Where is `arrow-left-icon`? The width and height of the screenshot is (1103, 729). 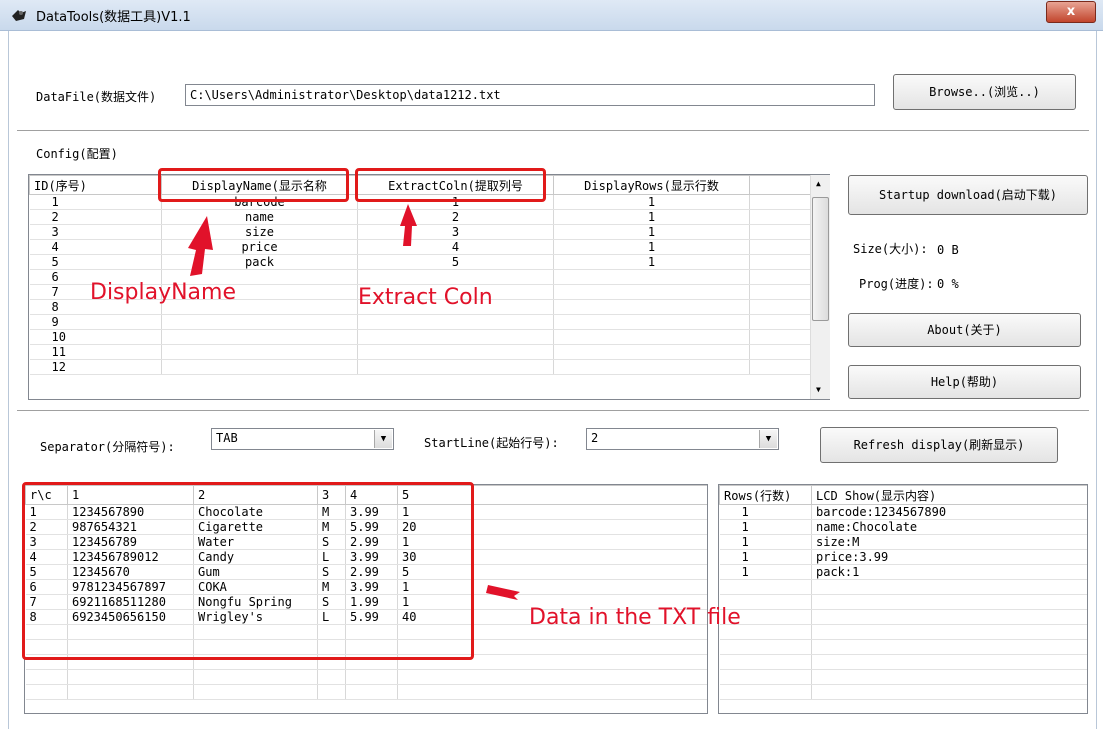 arrow-left-icon is located at coordinates (503, 592).